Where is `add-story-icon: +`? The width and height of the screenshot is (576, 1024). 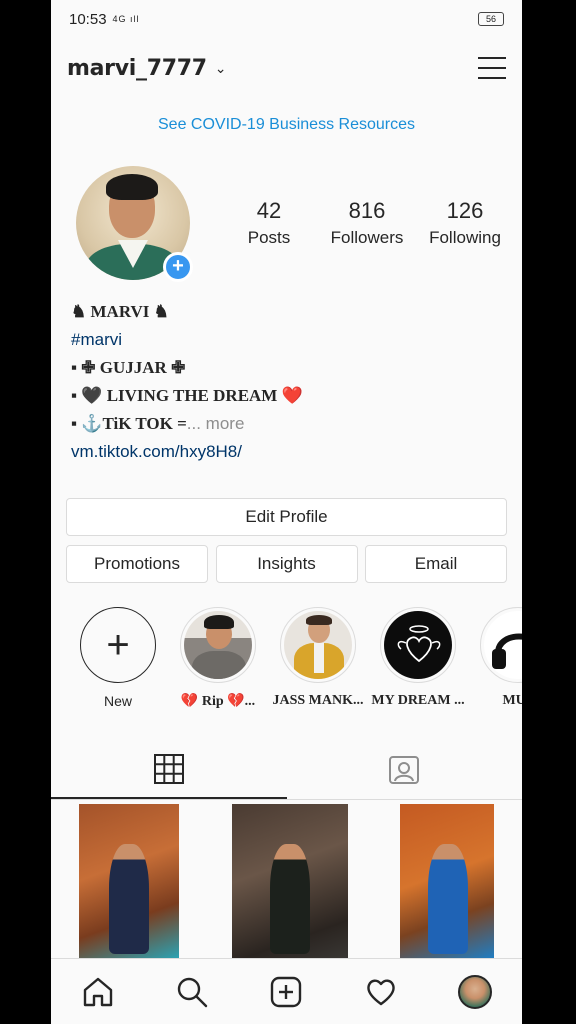 add-story-icon: + is located at coordinates (178, 267).